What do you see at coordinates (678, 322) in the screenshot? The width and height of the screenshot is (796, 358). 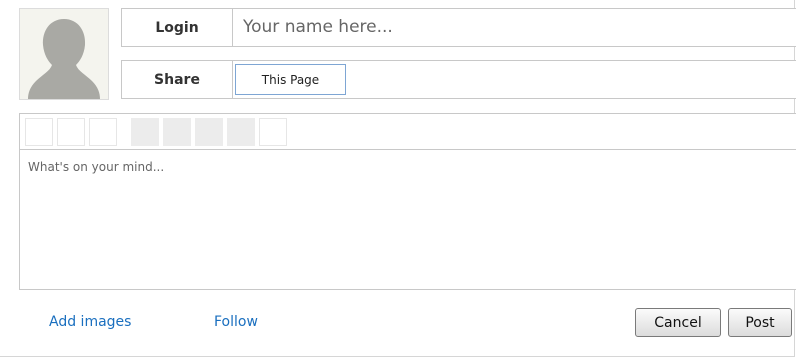 I see `cancel-button: Cancel` at bounding box center [678, 322].